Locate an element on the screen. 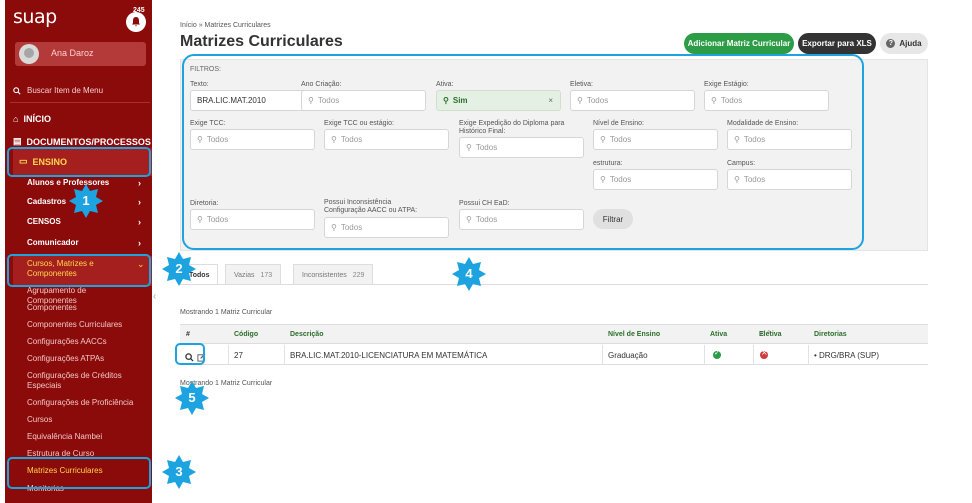 This screenshot has height=503, width=972. collapse-sidebar-icon: ‹ is located at coordinates (154, 296).